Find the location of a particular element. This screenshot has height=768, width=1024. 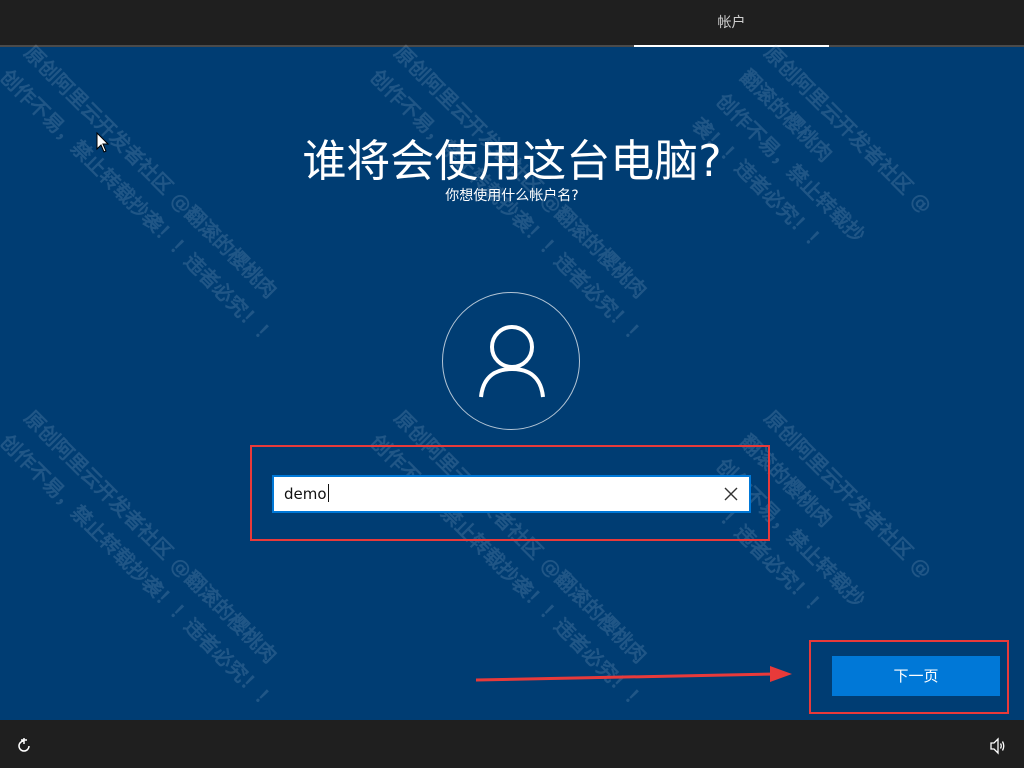

close-icon is located at coordinates (731, 494).